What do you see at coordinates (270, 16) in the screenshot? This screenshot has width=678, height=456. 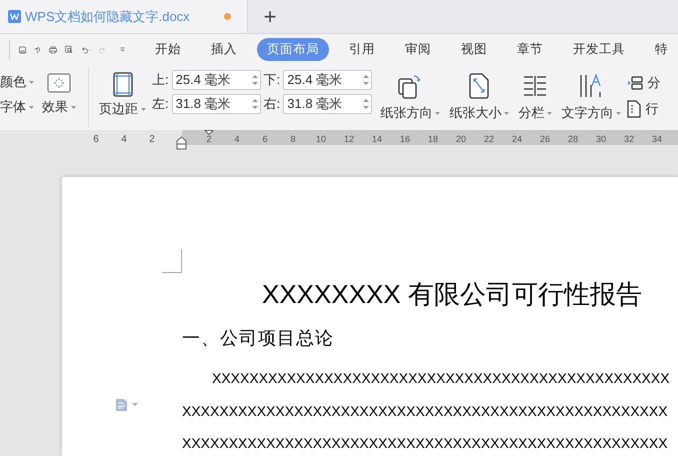 I see `new-tab-button: +` at bounding box center [270, 16].